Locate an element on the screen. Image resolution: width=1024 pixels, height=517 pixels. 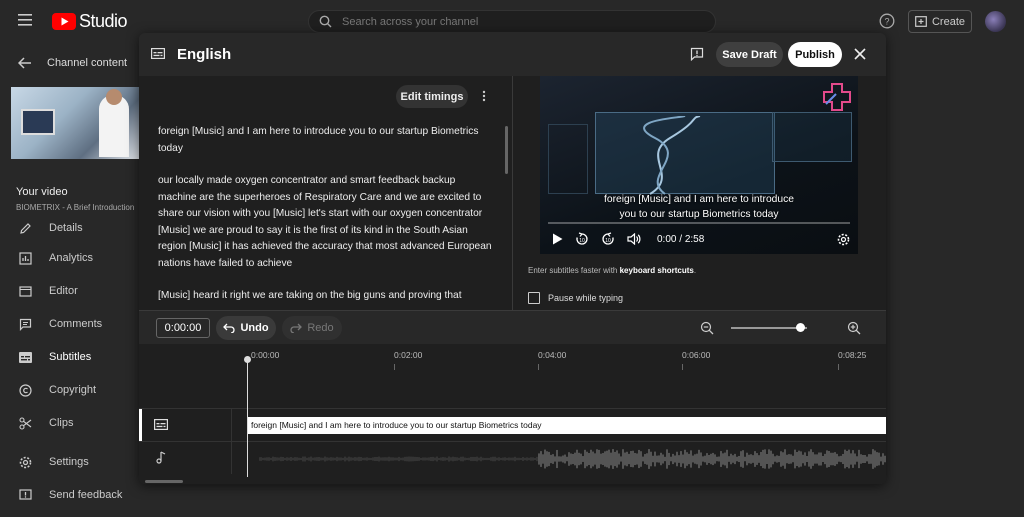
sidebar-item-editor: Editor is located at coordinates (48, 291).